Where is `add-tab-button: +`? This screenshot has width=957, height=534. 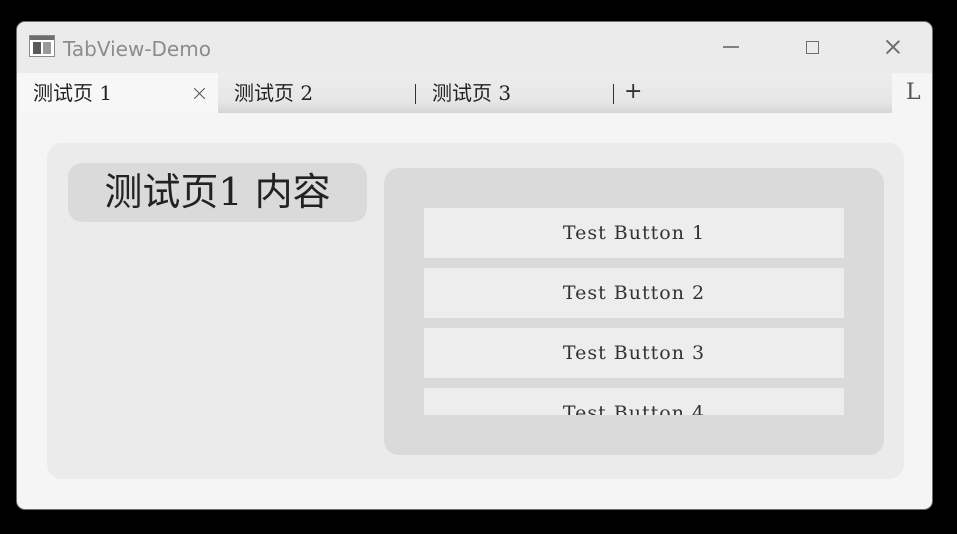 add-tab-button: + is located at coordinates (753, 93).